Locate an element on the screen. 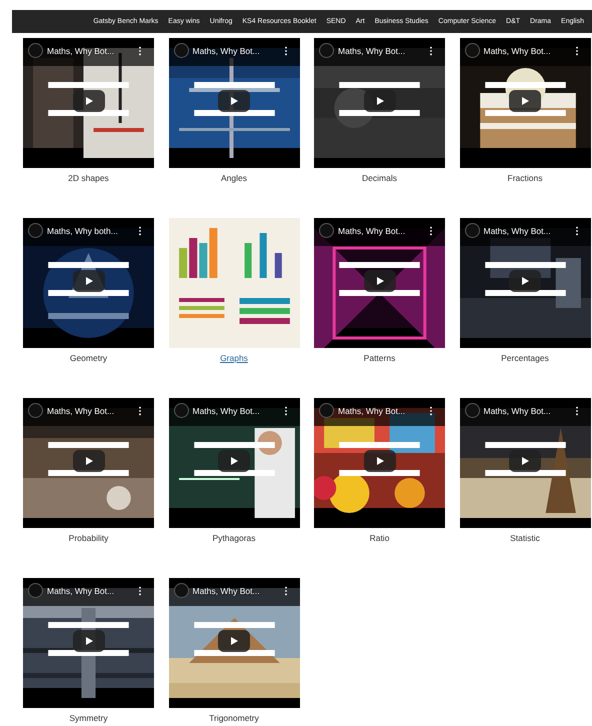 This screenshot has width=592, height=726. caption-link: Graphs is located at coordinates (234, 358).